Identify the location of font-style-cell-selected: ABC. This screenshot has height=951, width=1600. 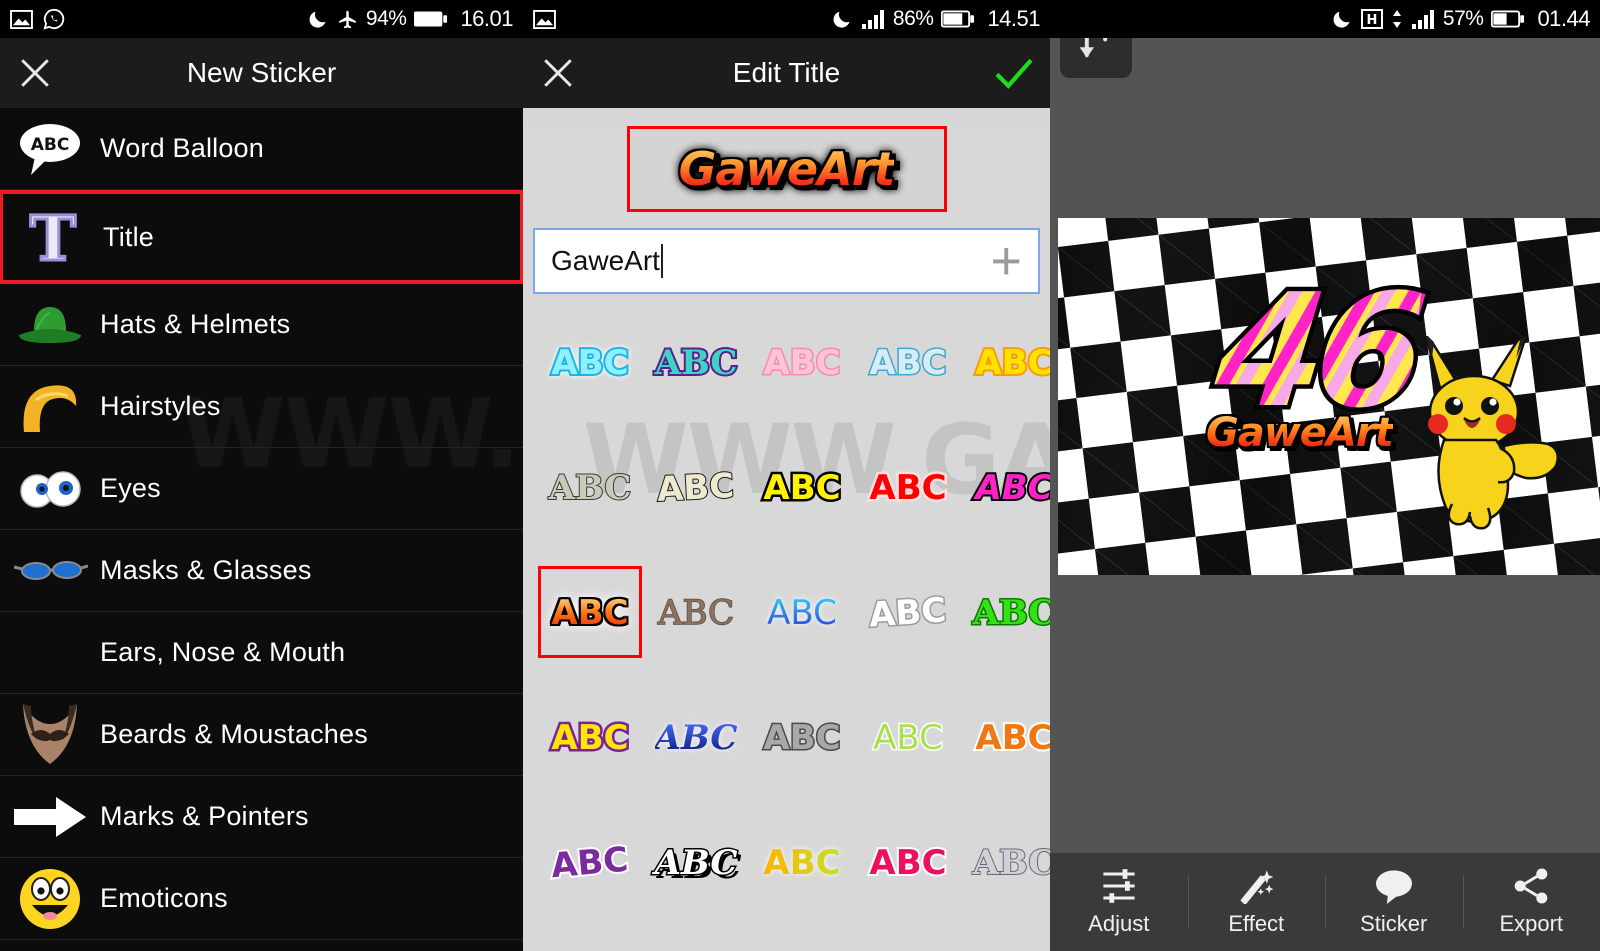
(590, 612).